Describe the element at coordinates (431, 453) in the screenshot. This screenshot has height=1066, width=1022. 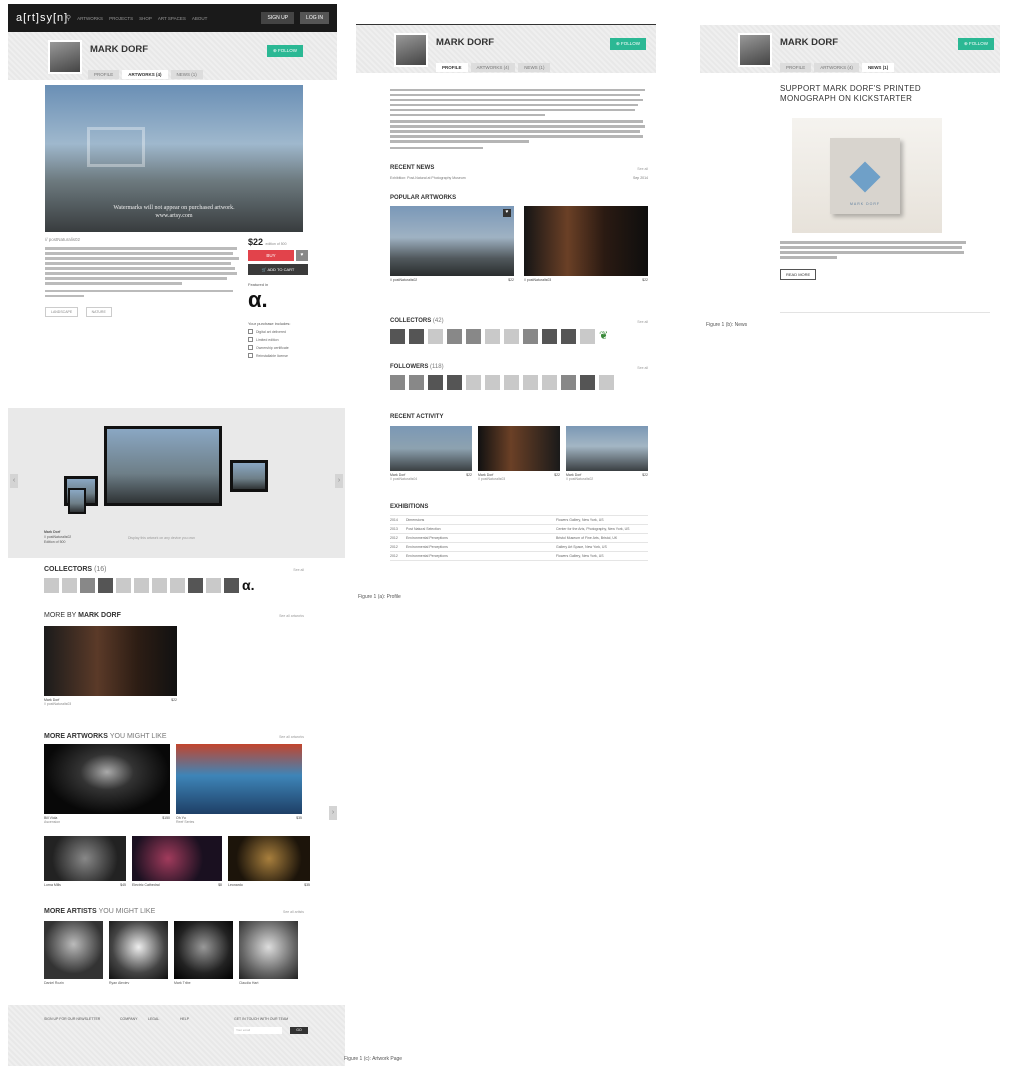
I see `activity-card: Mark Dorf $22 // postNaturalis04` at that location.